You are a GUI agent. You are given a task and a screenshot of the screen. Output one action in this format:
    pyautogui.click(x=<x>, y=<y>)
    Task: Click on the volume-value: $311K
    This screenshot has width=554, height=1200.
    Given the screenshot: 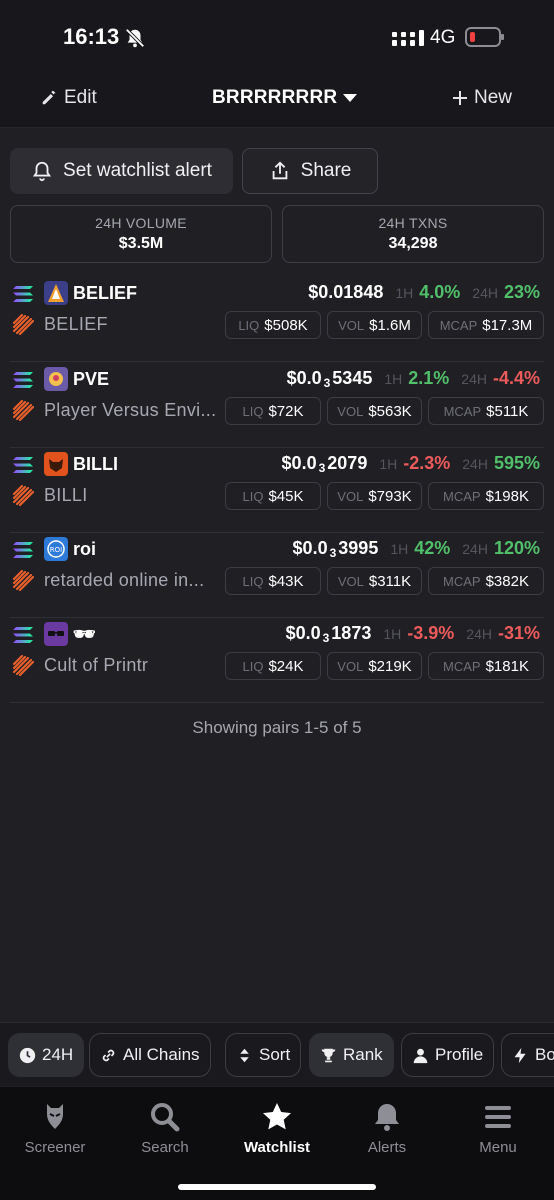 What is the action you would take?
    pyautogui.click(x=390, y=581)
    